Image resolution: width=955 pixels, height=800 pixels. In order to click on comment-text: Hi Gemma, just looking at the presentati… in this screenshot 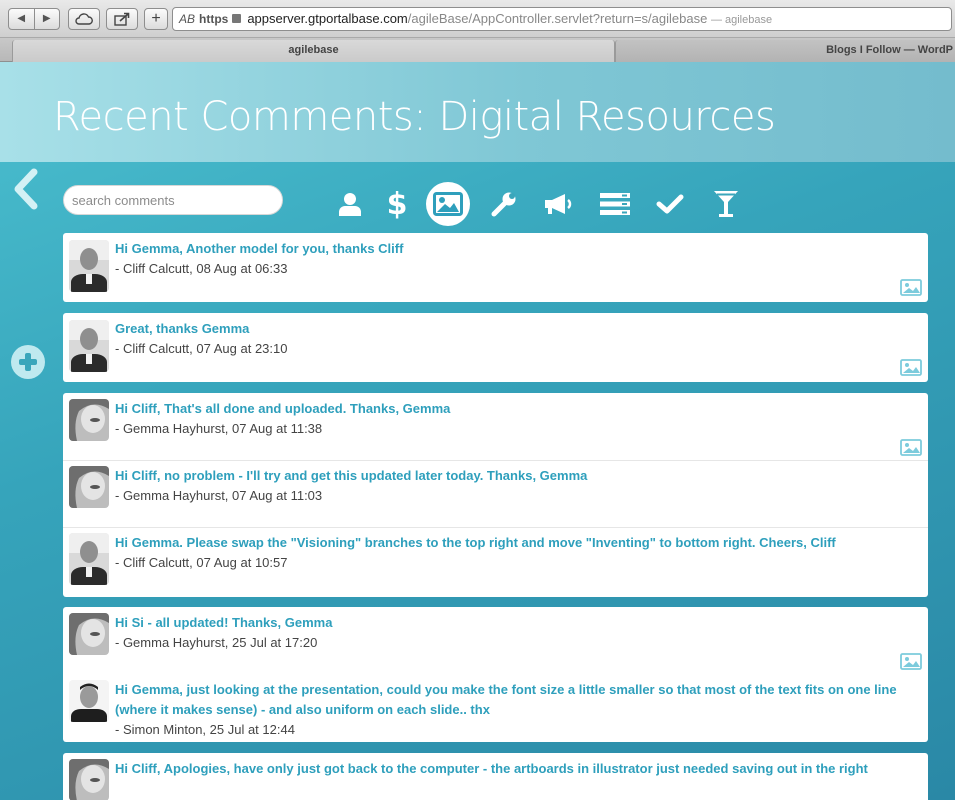, I will do `click(515, 700)`.